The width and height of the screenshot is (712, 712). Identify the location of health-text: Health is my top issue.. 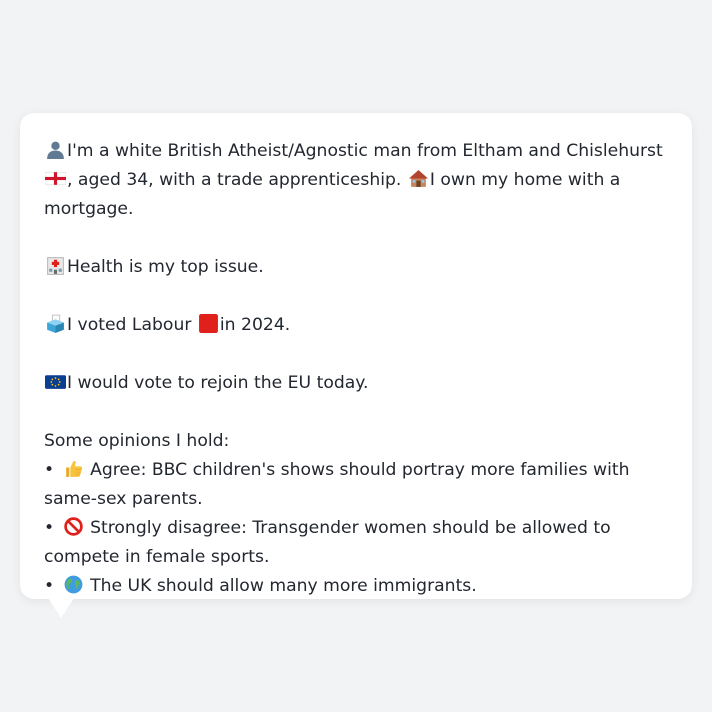
(165, 267).